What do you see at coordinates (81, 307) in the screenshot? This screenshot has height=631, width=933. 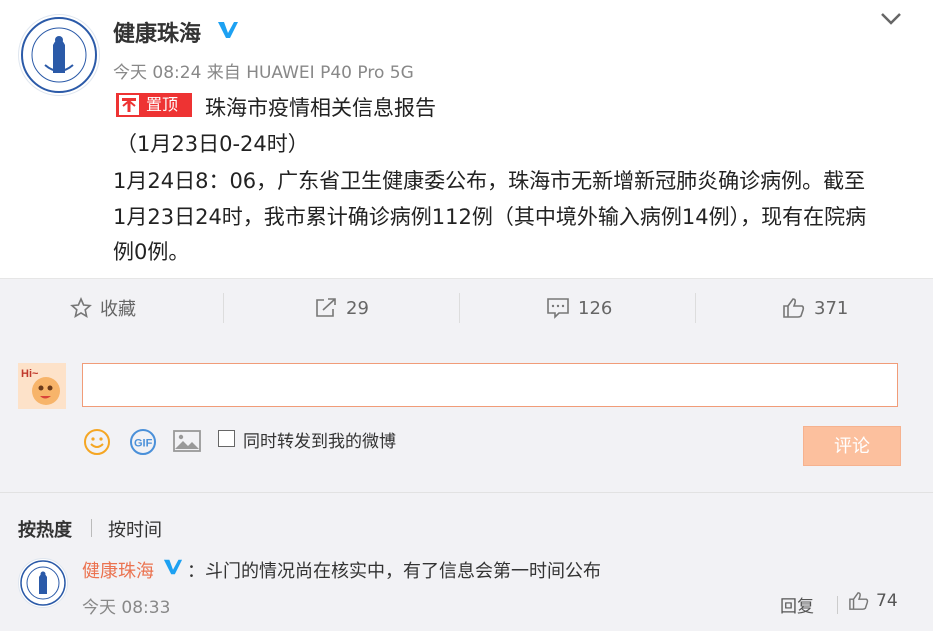 I see `star-icon` at bounding box center [81, 307].